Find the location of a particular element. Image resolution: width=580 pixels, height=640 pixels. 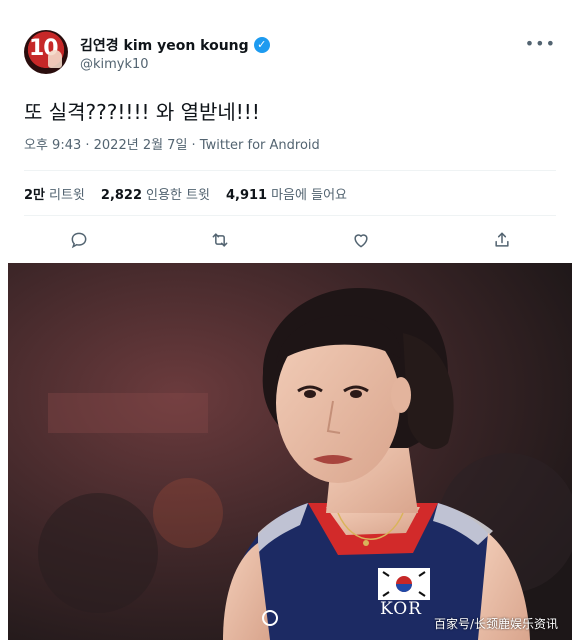

avatar-figure is located at coordinates (55, 59).